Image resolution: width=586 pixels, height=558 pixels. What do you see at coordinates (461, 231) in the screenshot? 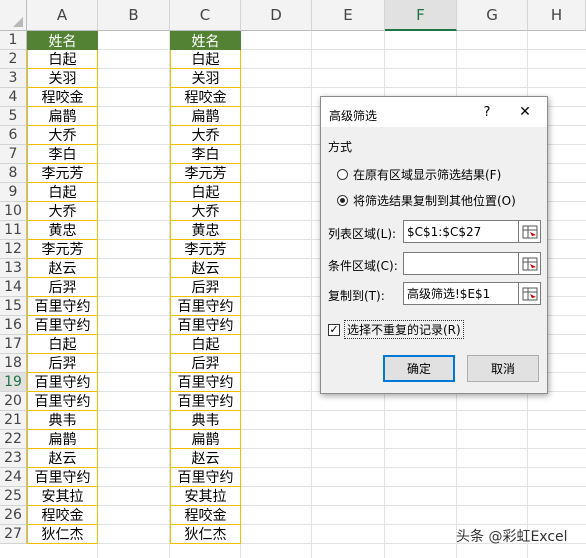
I see `list-range-input: $C$1:$C$27` at bounding box center [461, 231].